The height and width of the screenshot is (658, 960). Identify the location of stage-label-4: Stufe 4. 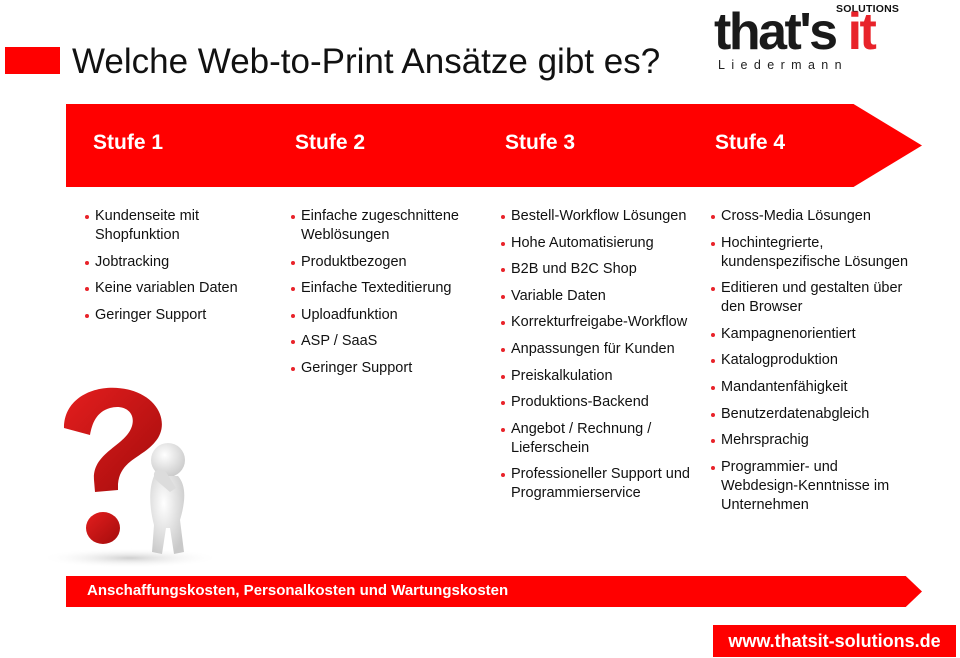
(750, 142).